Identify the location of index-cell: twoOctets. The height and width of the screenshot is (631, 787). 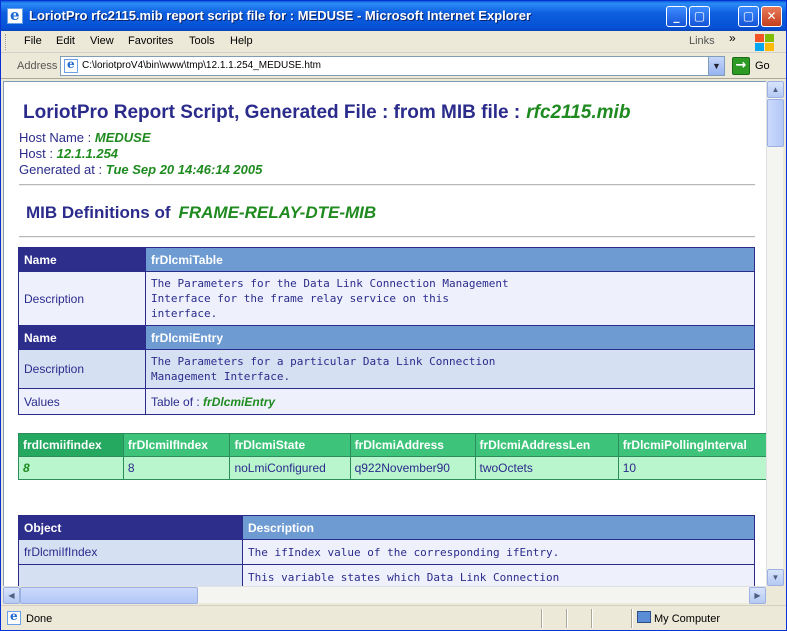
(546, 468).